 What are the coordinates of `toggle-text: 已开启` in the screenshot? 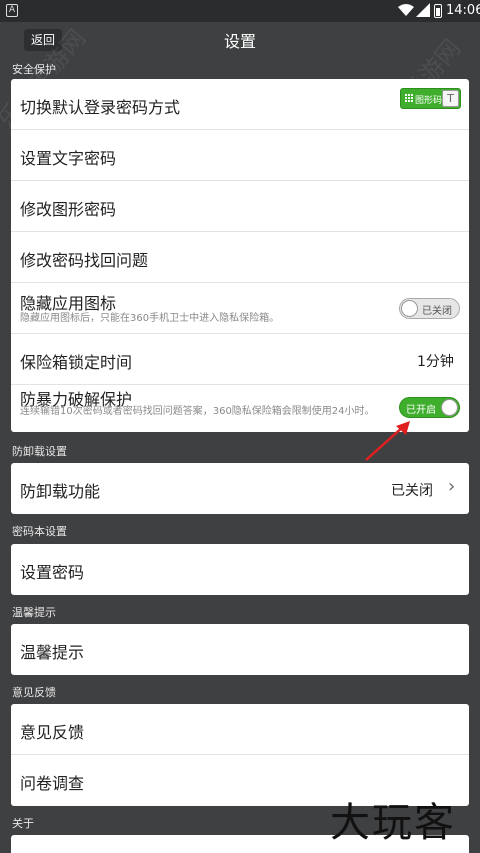 It's located at (421, 410).